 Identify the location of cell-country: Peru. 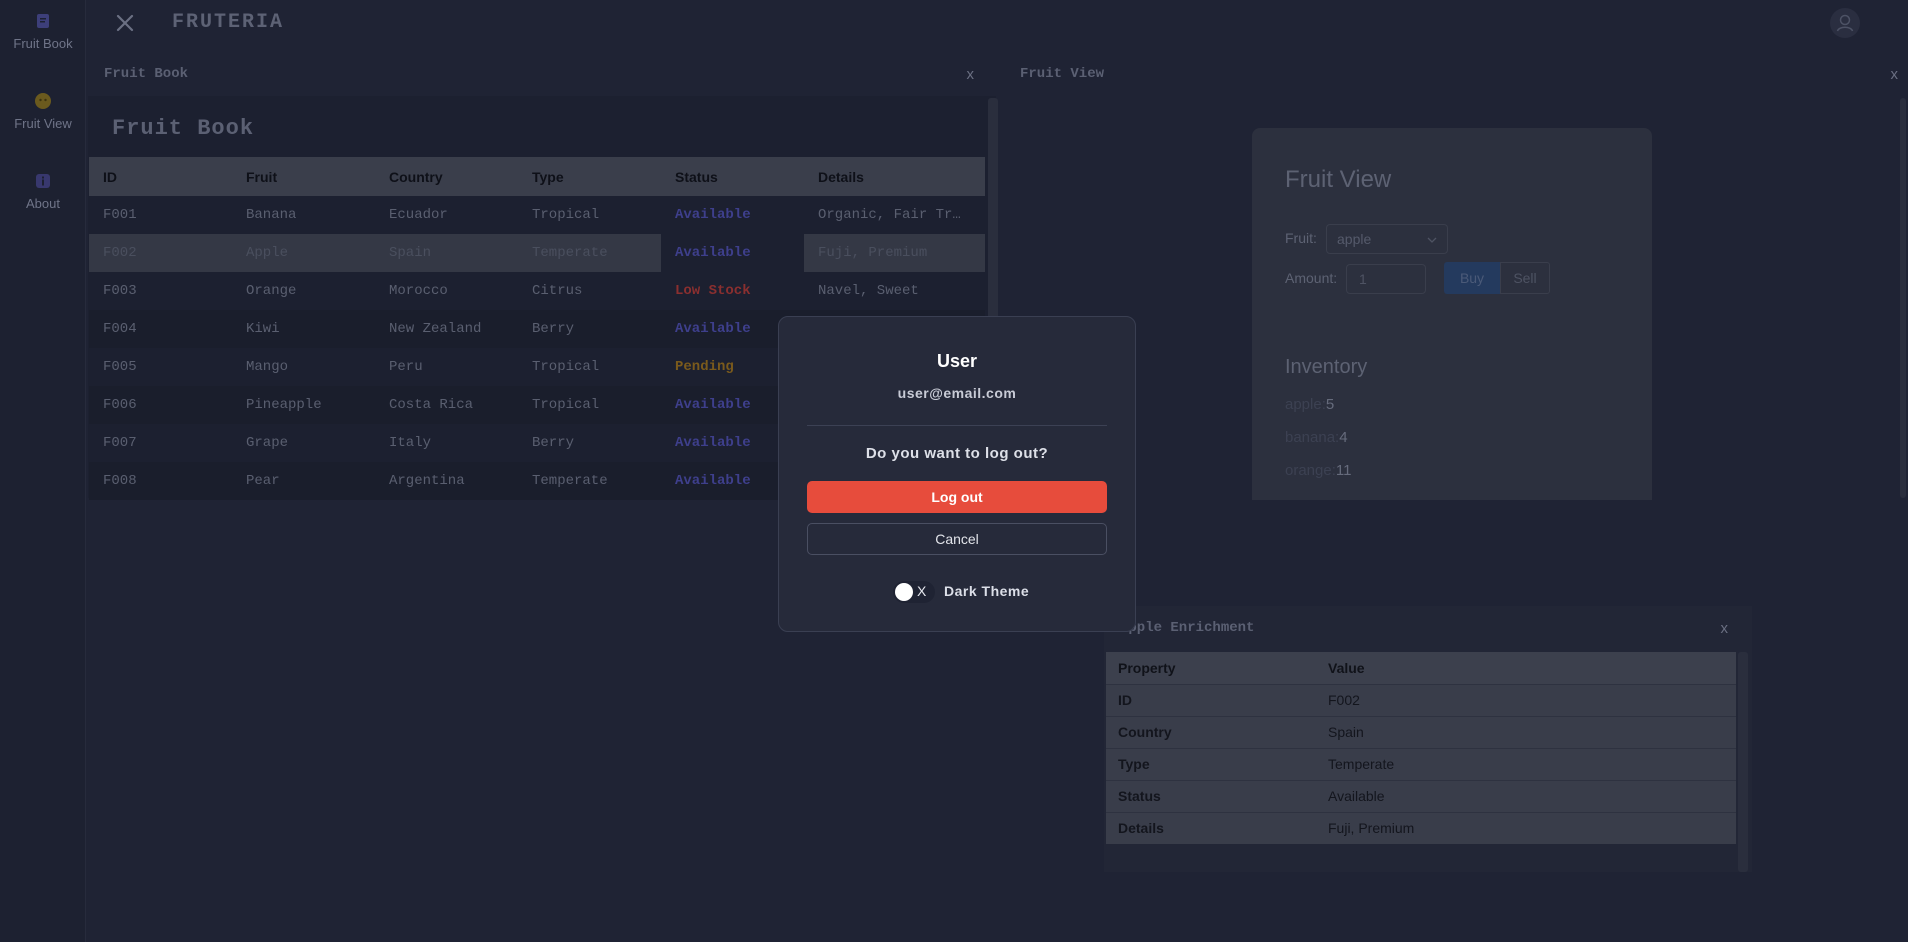
(406, 367).